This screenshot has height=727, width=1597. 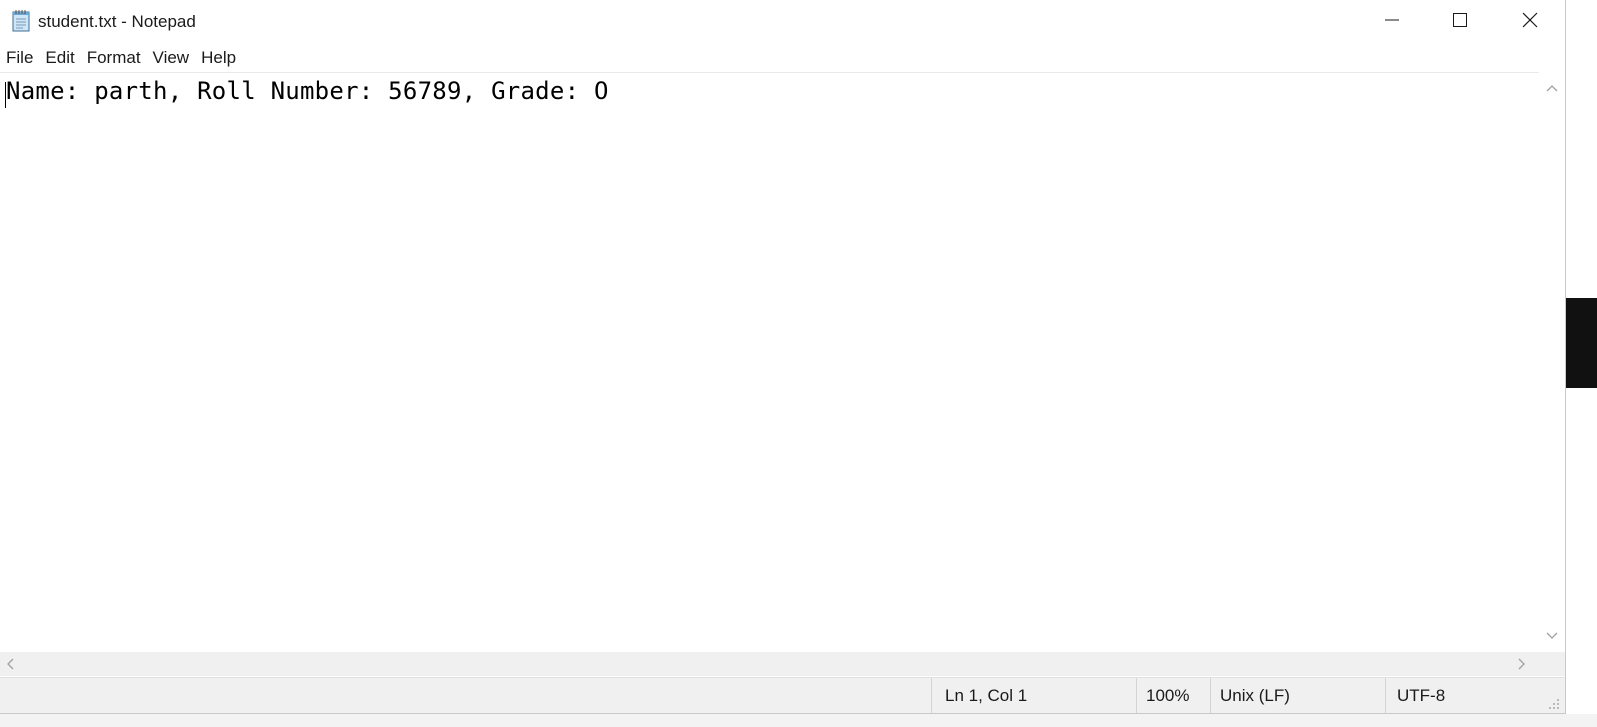 I want to click on close-button, so click(x=1530, y=22).